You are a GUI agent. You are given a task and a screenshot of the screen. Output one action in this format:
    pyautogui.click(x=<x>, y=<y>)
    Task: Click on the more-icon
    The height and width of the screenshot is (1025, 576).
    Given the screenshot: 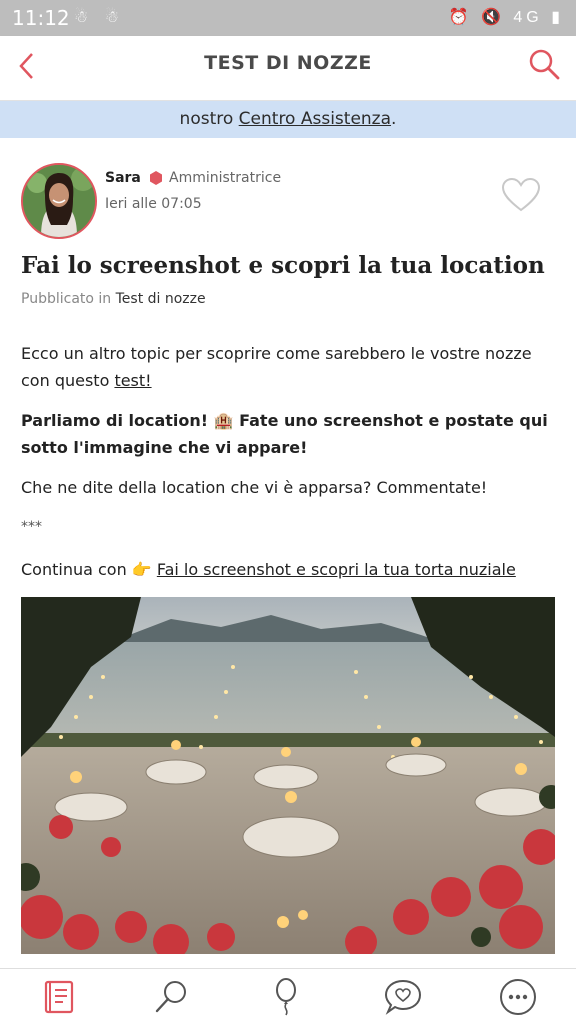 What is the action you would take?
    pyautogui.click(x=518, y=997)
    